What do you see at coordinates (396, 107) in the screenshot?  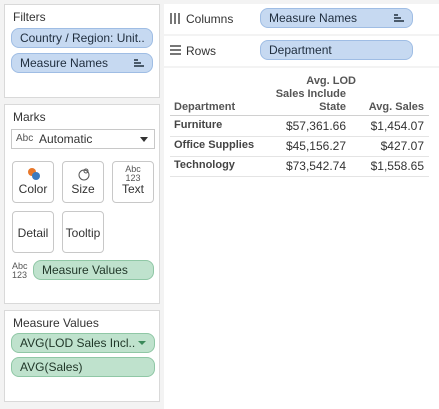 I see `column-header-sales: Avg. Sales` at bounding box center [396, 107].